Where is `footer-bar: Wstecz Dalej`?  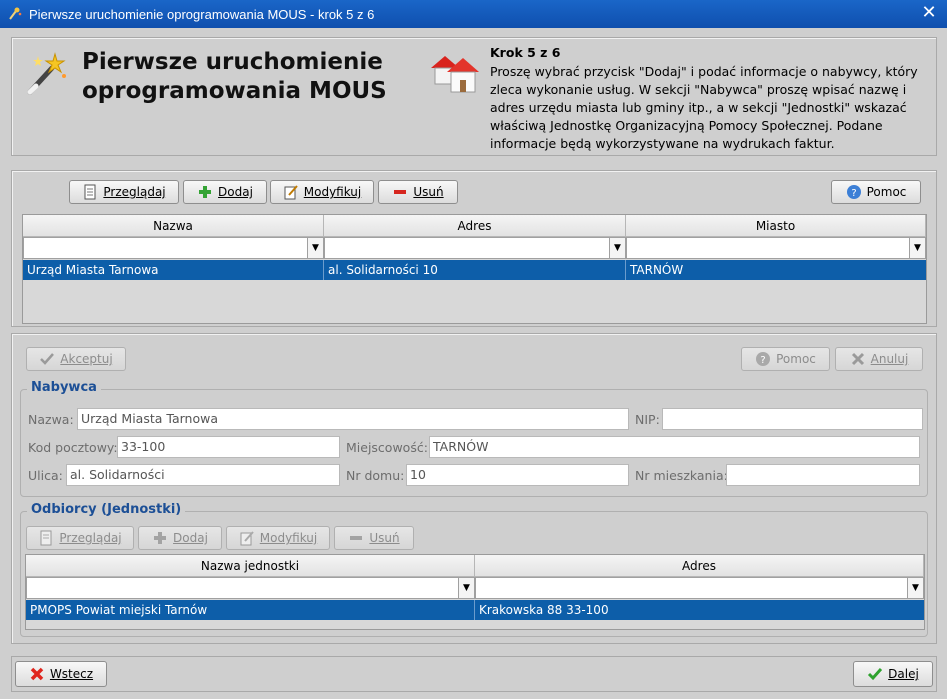
footer-bar: Wstecz Dalej is located at coordinates (474, 674).